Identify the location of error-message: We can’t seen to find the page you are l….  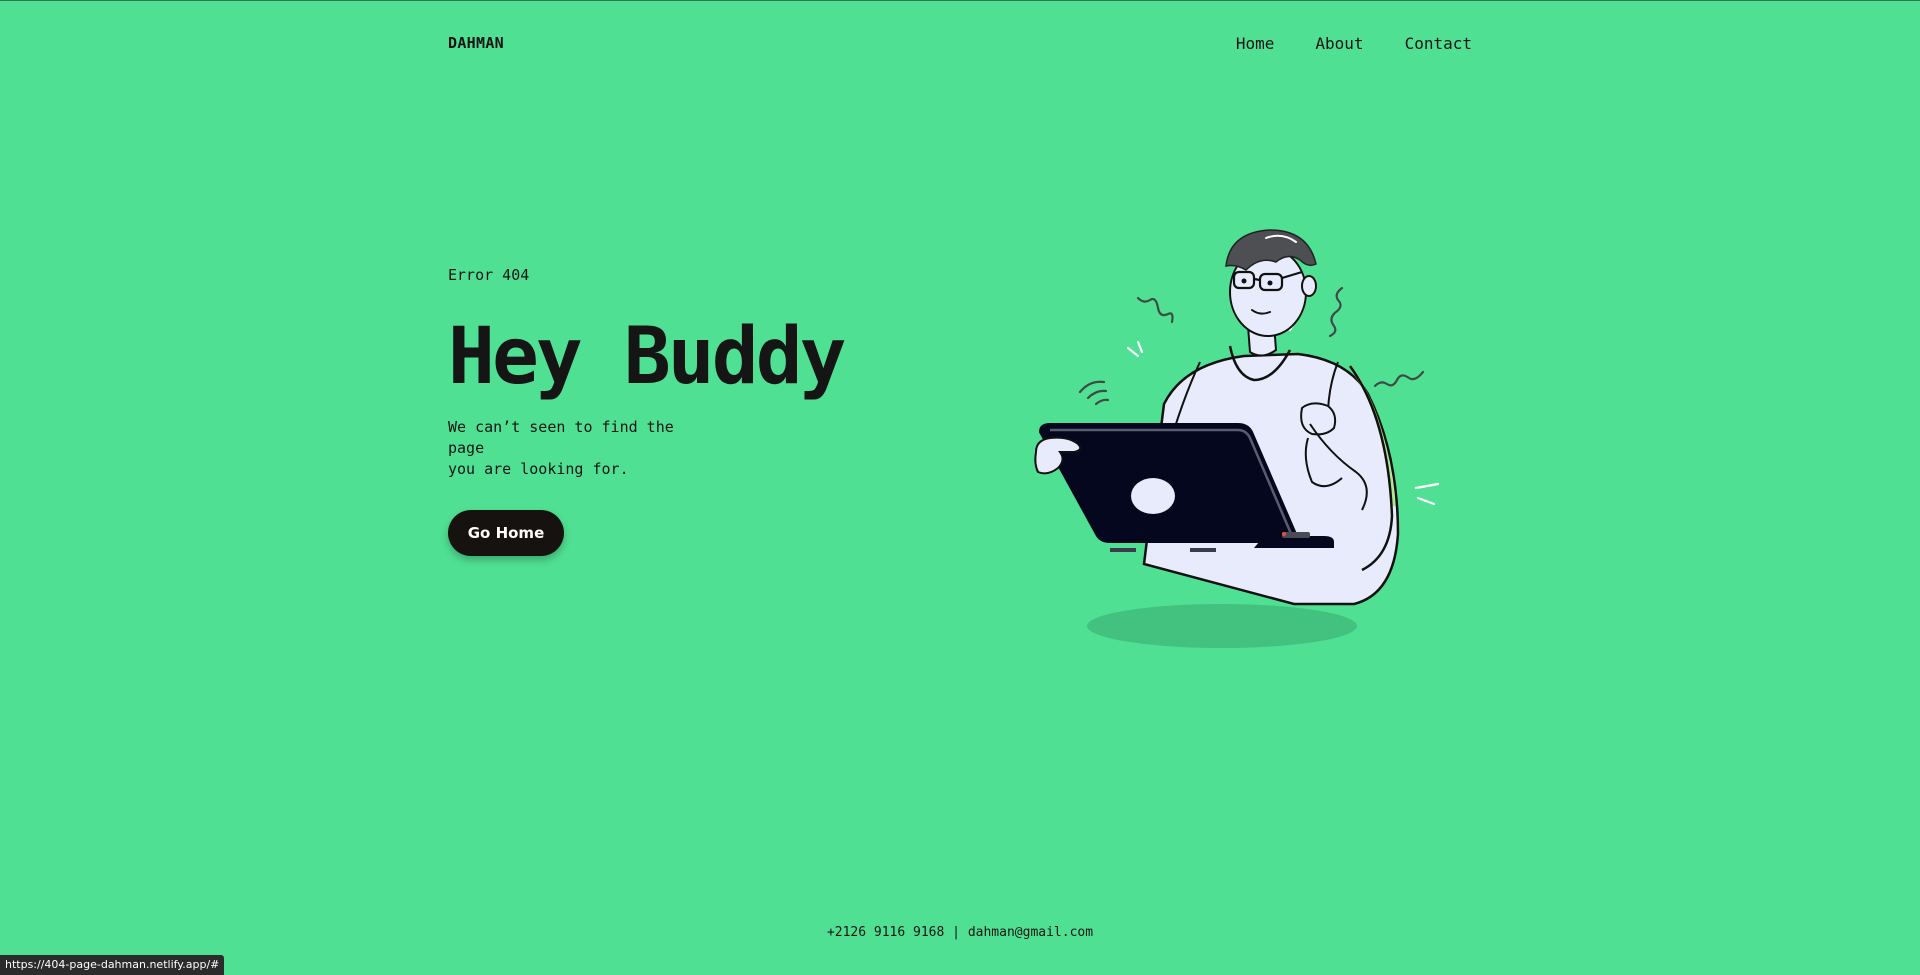
(578, 448).